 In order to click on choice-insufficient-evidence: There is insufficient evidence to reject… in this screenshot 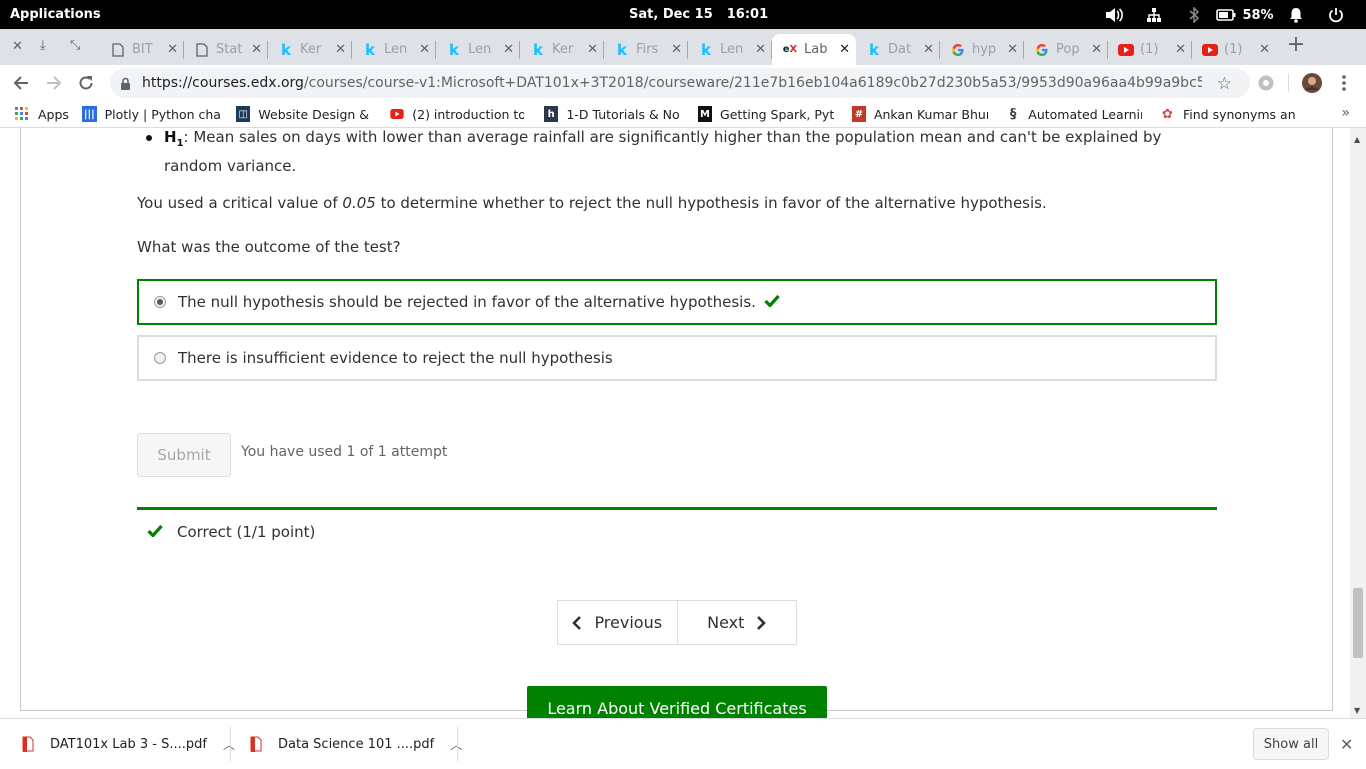, I will do `click(677, 358)`.